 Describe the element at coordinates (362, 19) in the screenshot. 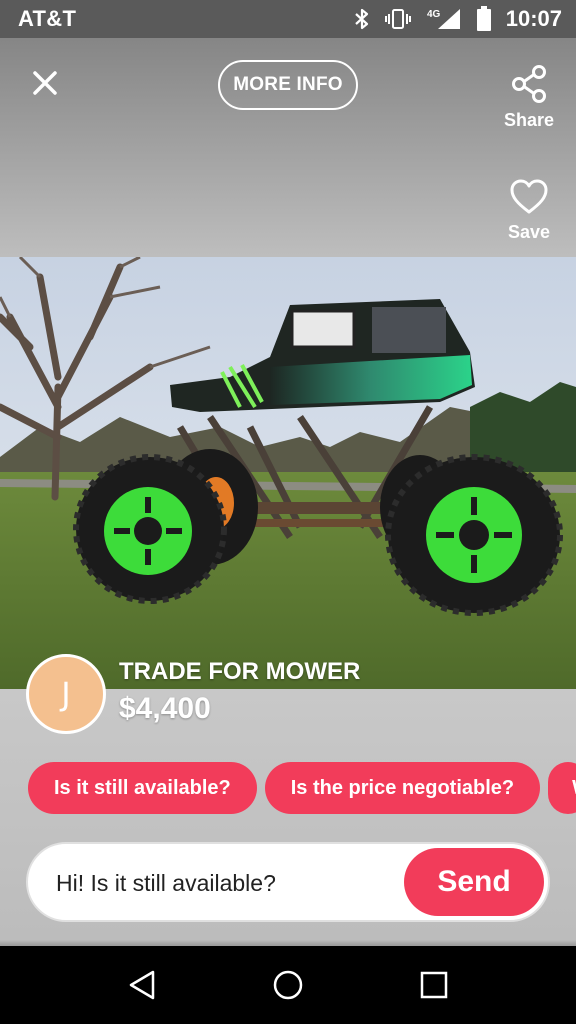

I see `bluetooth-icon` at that location.